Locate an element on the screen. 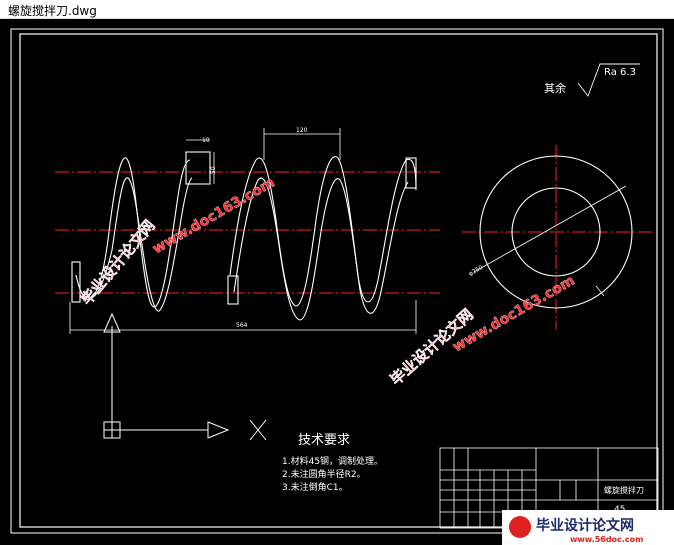 The width and height of the screenshot is (674, 545). dim-50-label: 50 is located at coordinates (213, 170).